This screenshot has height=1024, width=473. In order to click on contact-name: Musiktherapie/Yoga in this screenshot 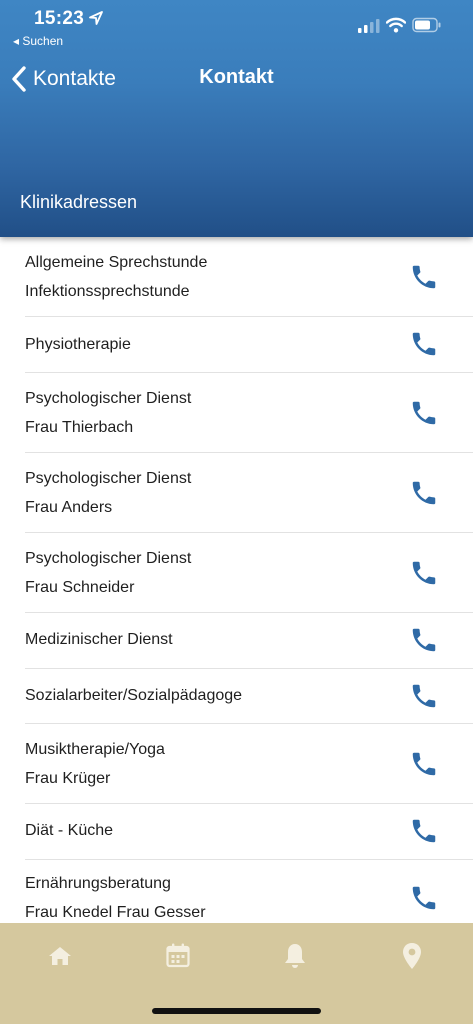, I will do `click(95, 749)`.